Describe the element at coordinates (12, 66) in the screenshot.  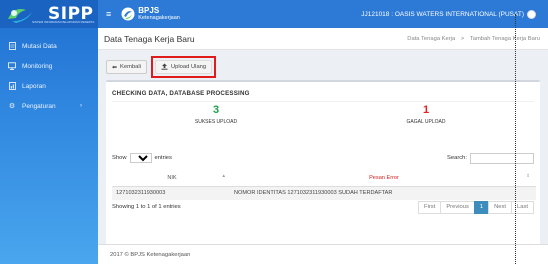
I see `monitor-icon` at that location.